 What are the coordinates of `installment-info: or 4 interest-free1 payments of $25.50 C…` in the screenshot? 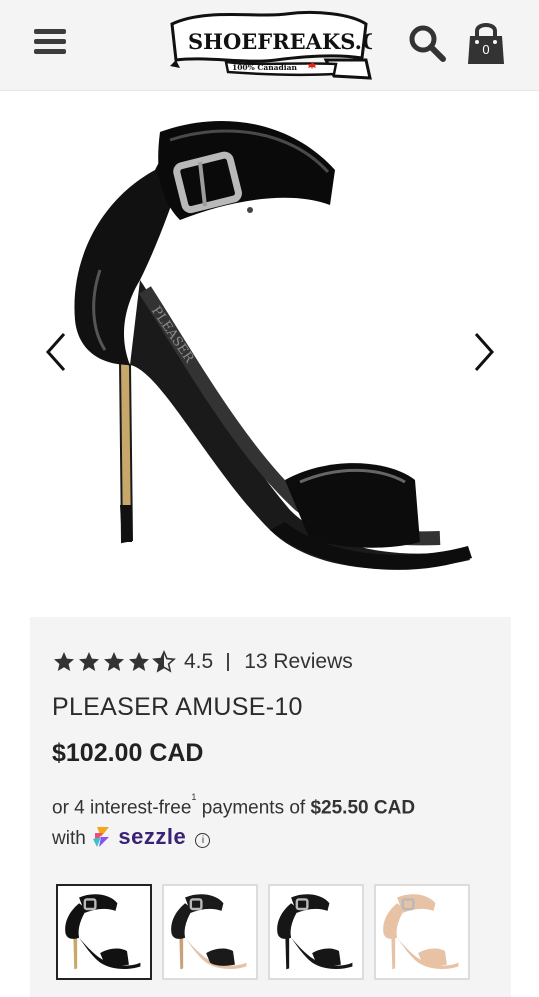 It's located at (277, 821).